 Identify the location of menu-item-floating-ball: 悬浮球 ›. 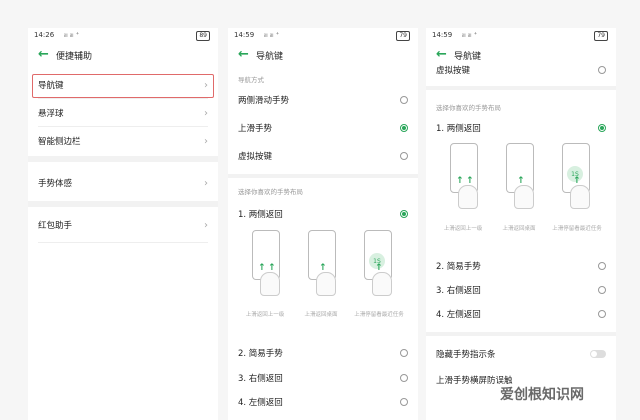
(123, 113).